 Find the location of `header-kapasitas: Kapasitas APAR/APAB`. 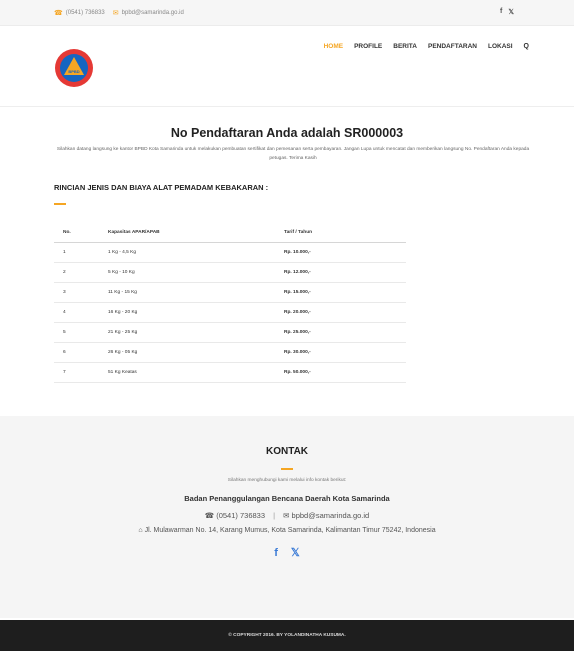

header-kapasitas: Kapasitas APAR/APAB is located at coordinates (134, 232).